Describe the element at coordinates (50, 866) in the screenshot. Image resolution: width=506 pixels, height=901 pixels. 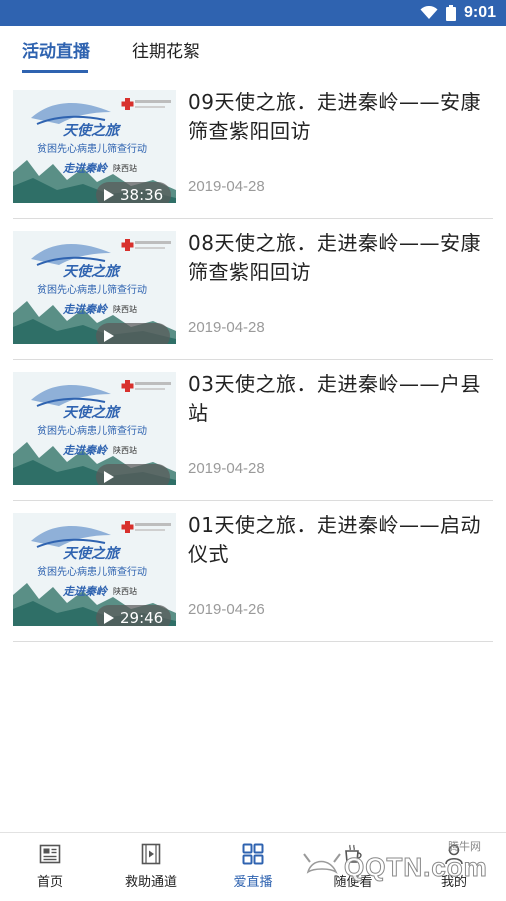
I see `nav-home: 首页` at that location.